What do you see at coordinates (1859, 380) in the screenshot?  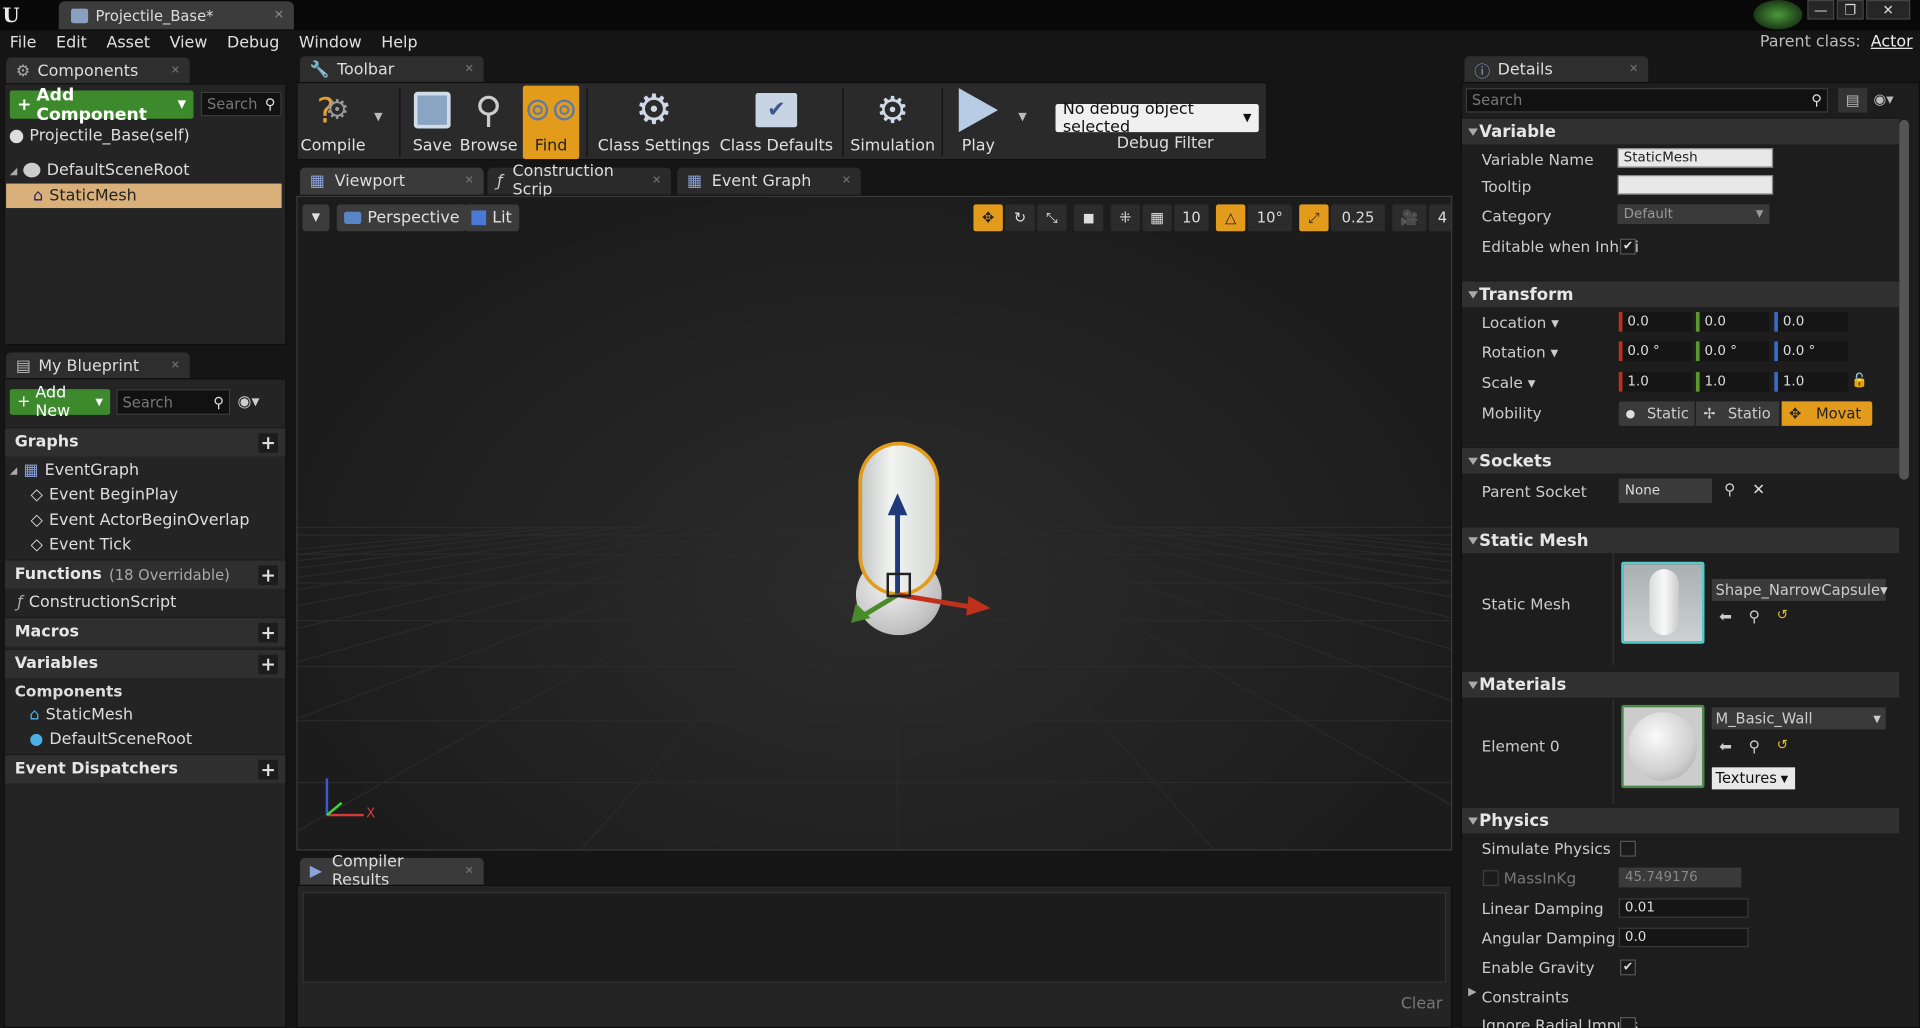 I see `lock-icon: 🔓` at bounding box center [1859, 380].